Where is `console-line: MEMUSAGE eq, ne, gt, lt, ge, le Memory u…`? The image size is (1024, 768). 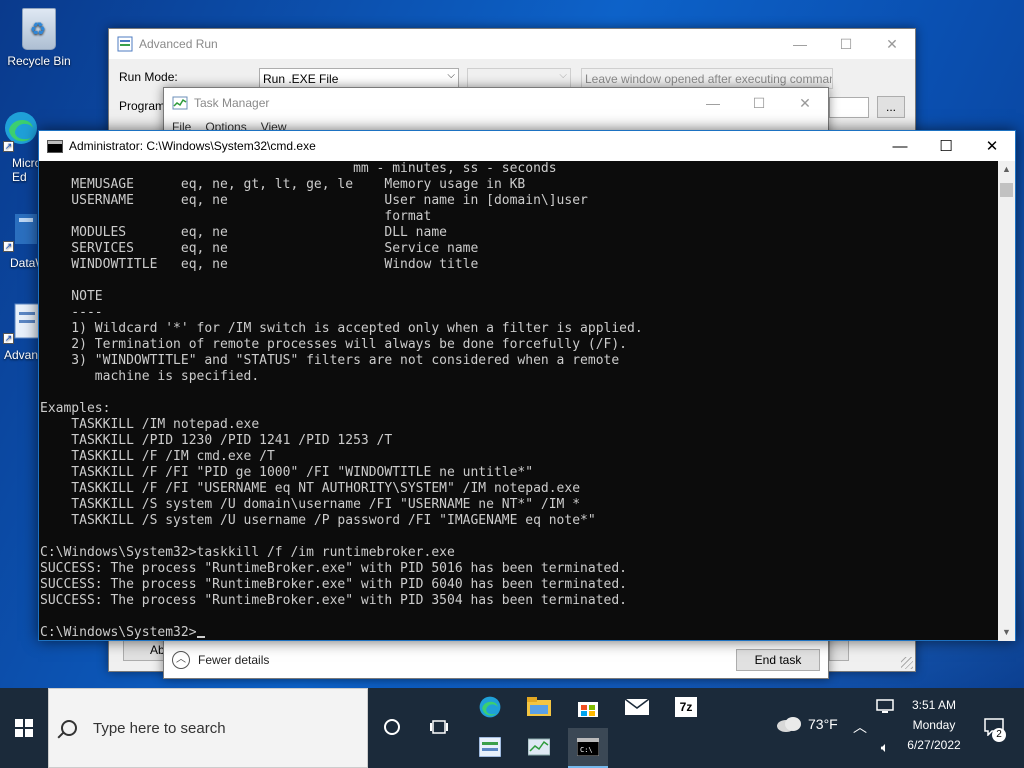 console-line: MEMUSAGE eq, ne, gt, lt, ge, le Memory u… is located at coordinates (283, 184).